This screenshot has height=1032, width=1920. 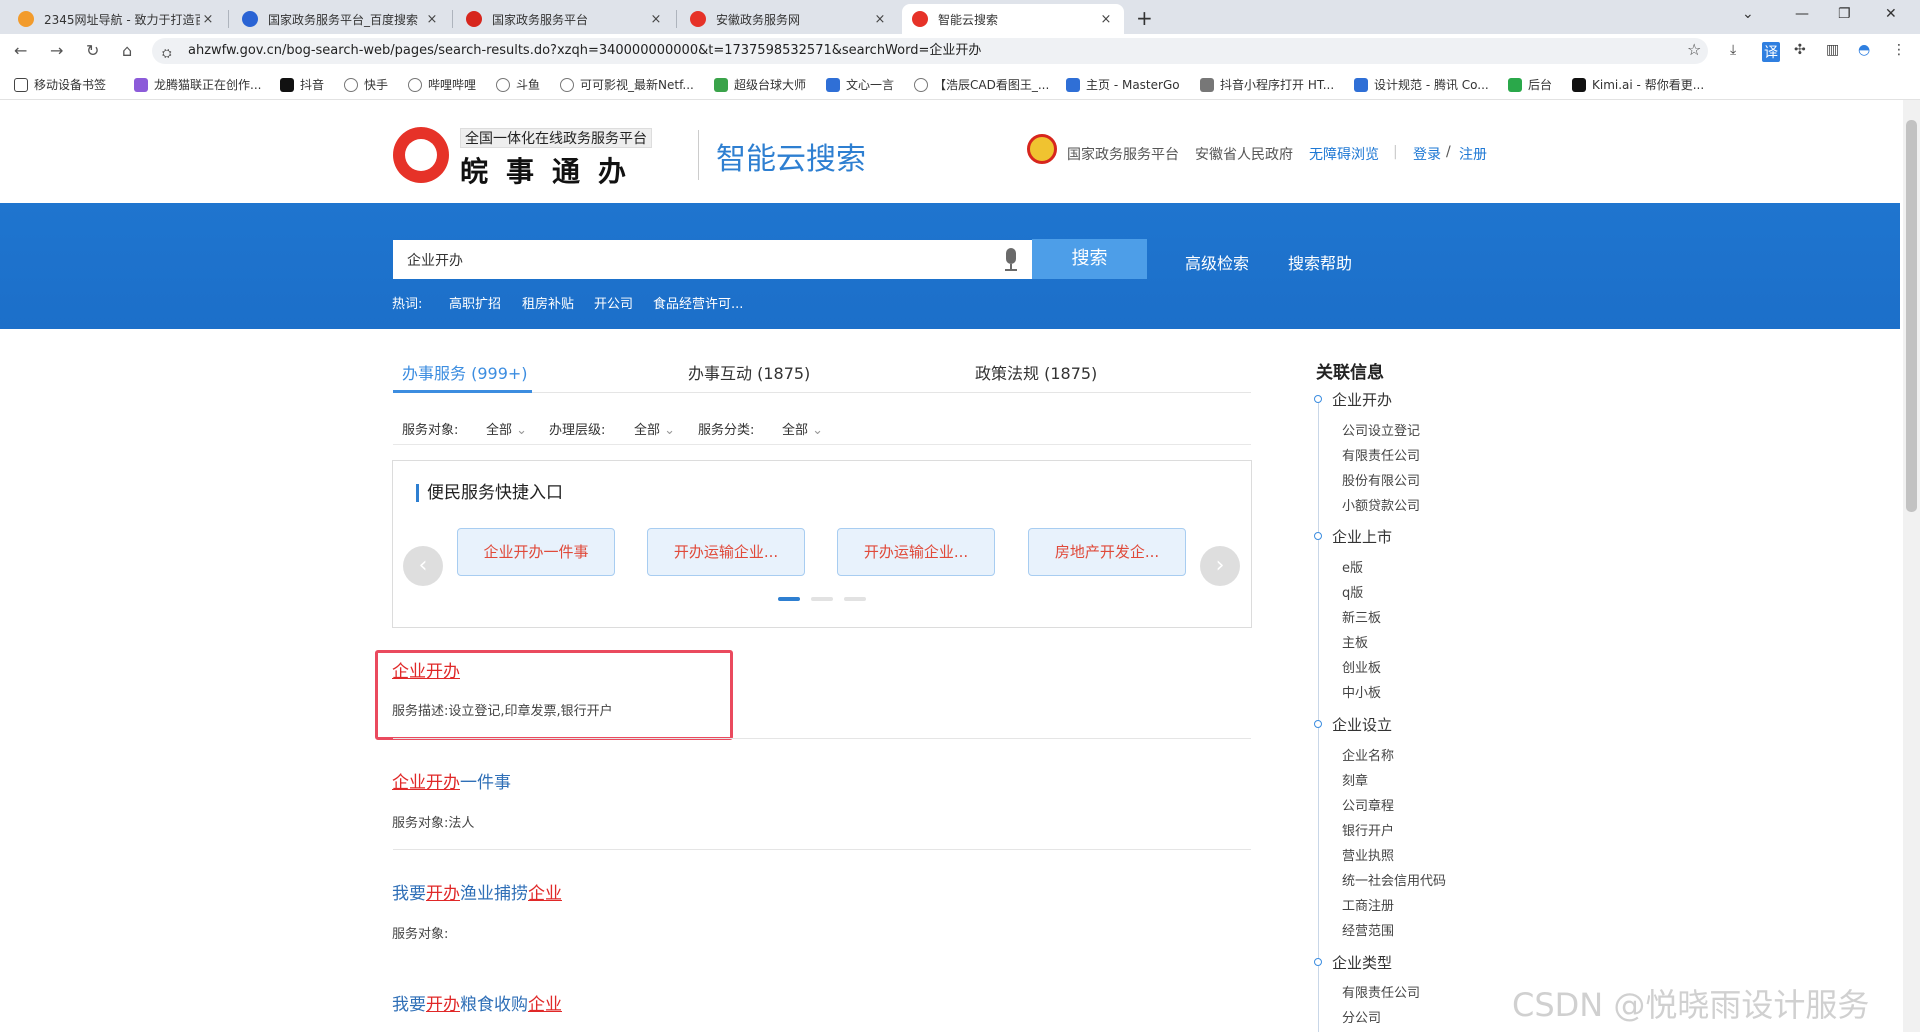 I want to click on search-input, so click(x=713, y=259).